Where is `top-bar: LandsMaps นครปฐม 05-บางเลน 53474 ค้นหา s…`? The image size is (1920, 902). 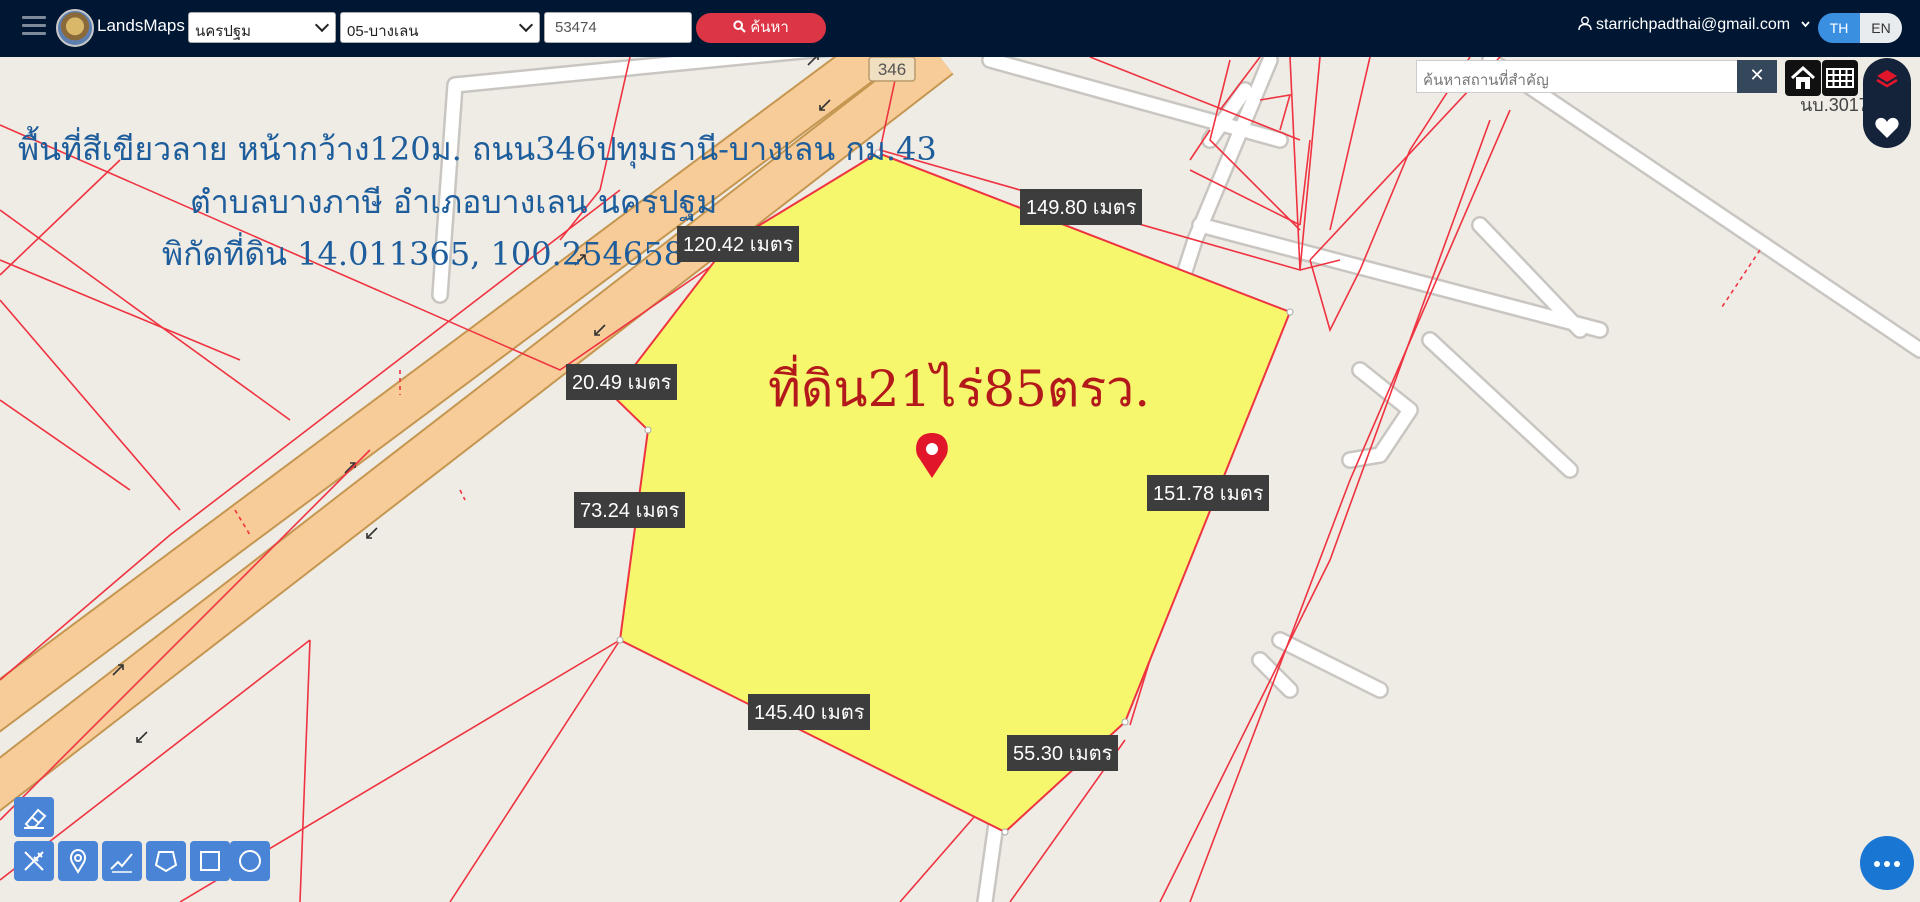 top-bar: LandsMaps นครปฐม 05-บางเลน 53474 ค้นหา s… is located at coordinates (960, 28).